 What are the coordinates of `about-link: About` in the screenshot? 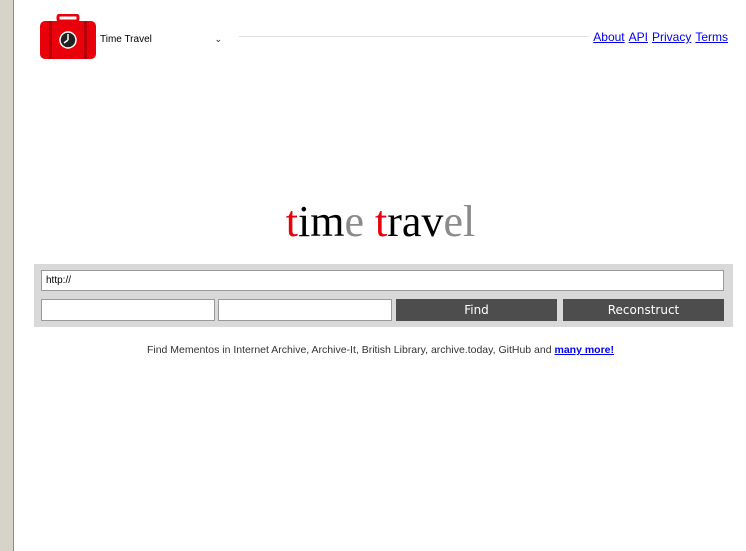 It's located at (608, 37).